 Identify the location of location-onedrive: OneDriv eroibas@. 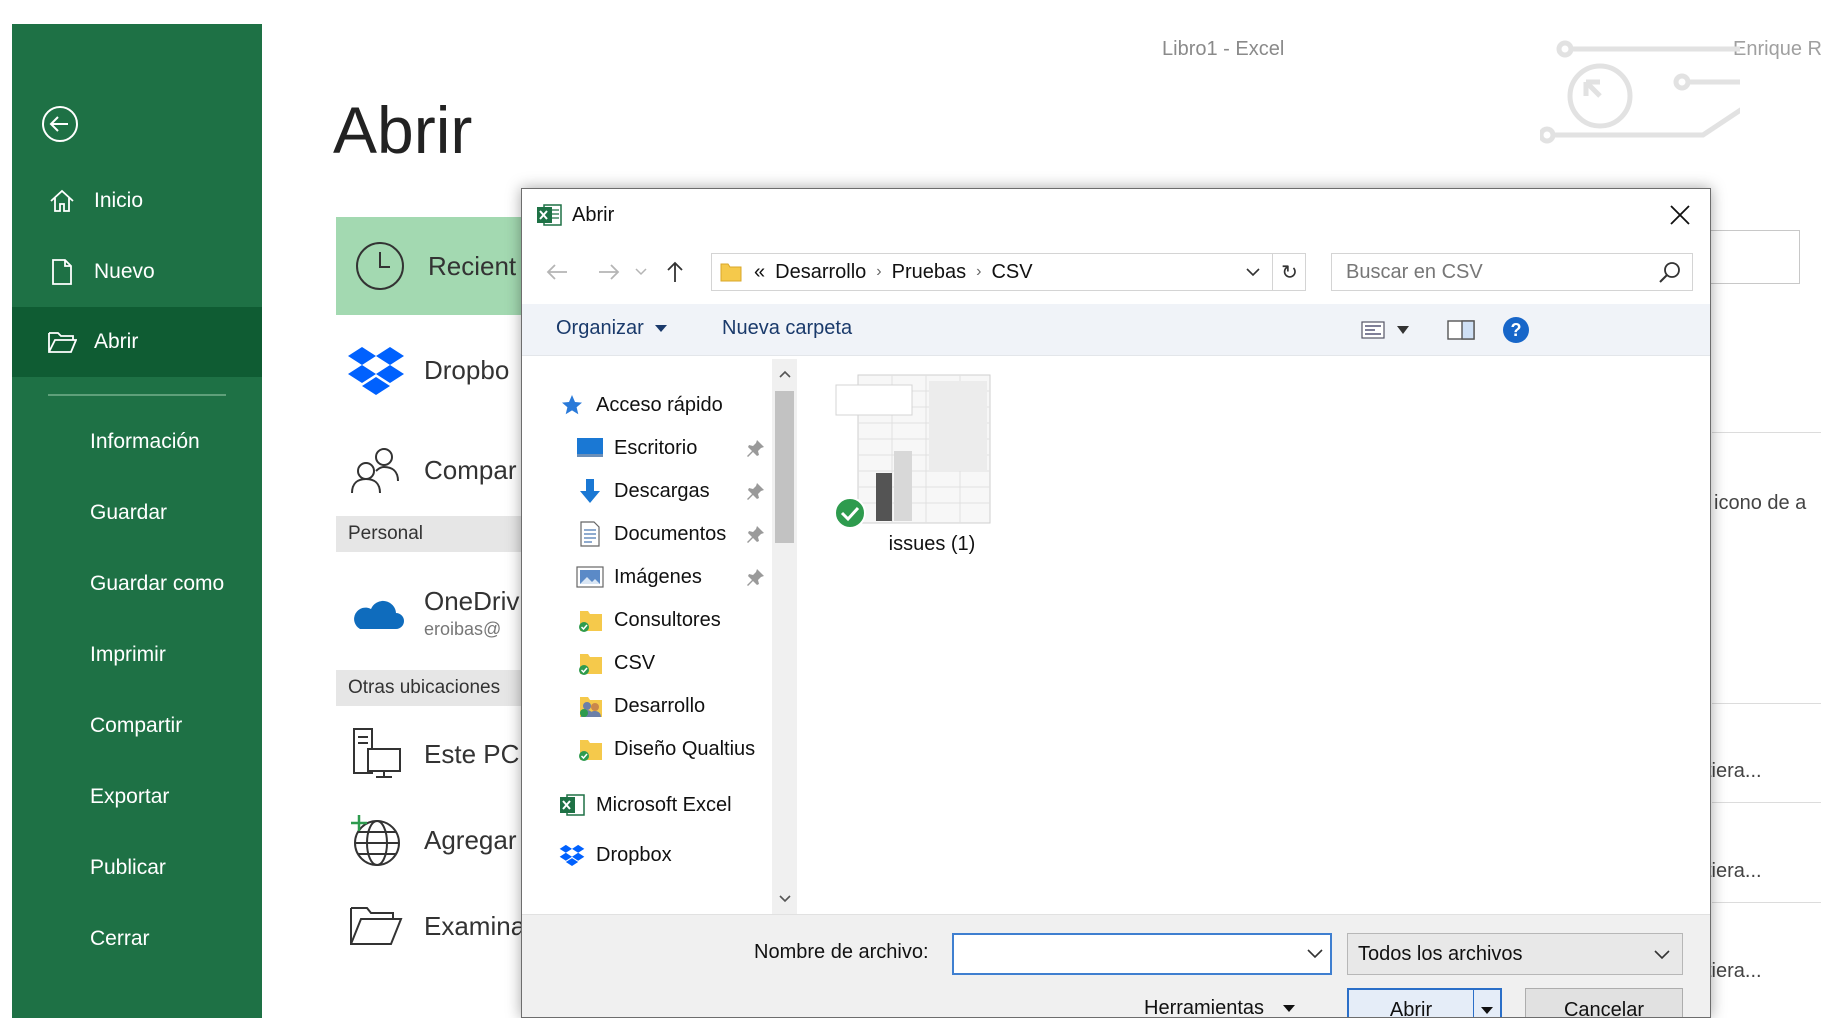
(441, 613).